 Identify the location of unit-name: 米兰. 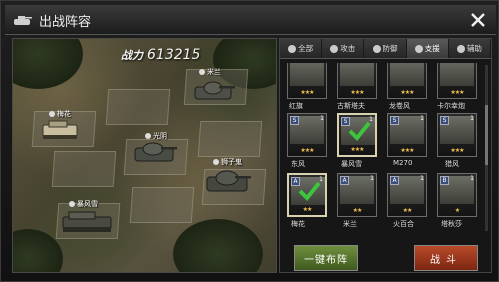
(350, 224).